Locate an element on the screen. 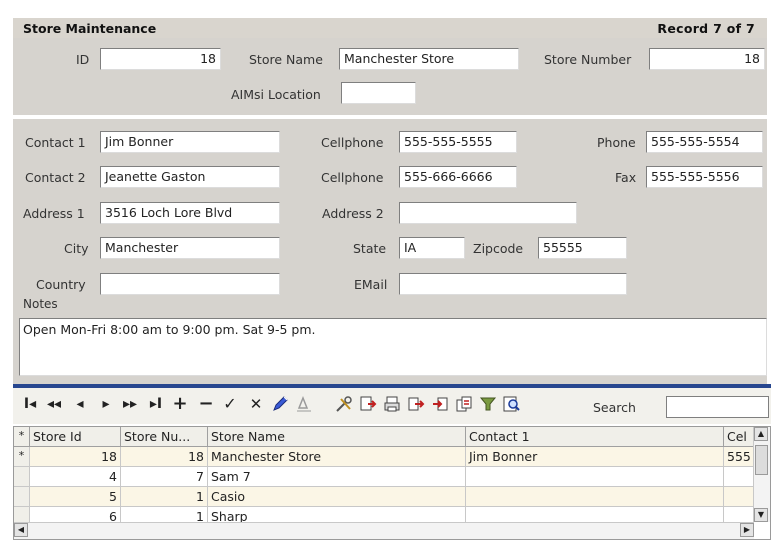 Image resolution: width=771 pixels, height=556 pixels. column-header-store-name: Store Name is located at coordinates (337, 437).